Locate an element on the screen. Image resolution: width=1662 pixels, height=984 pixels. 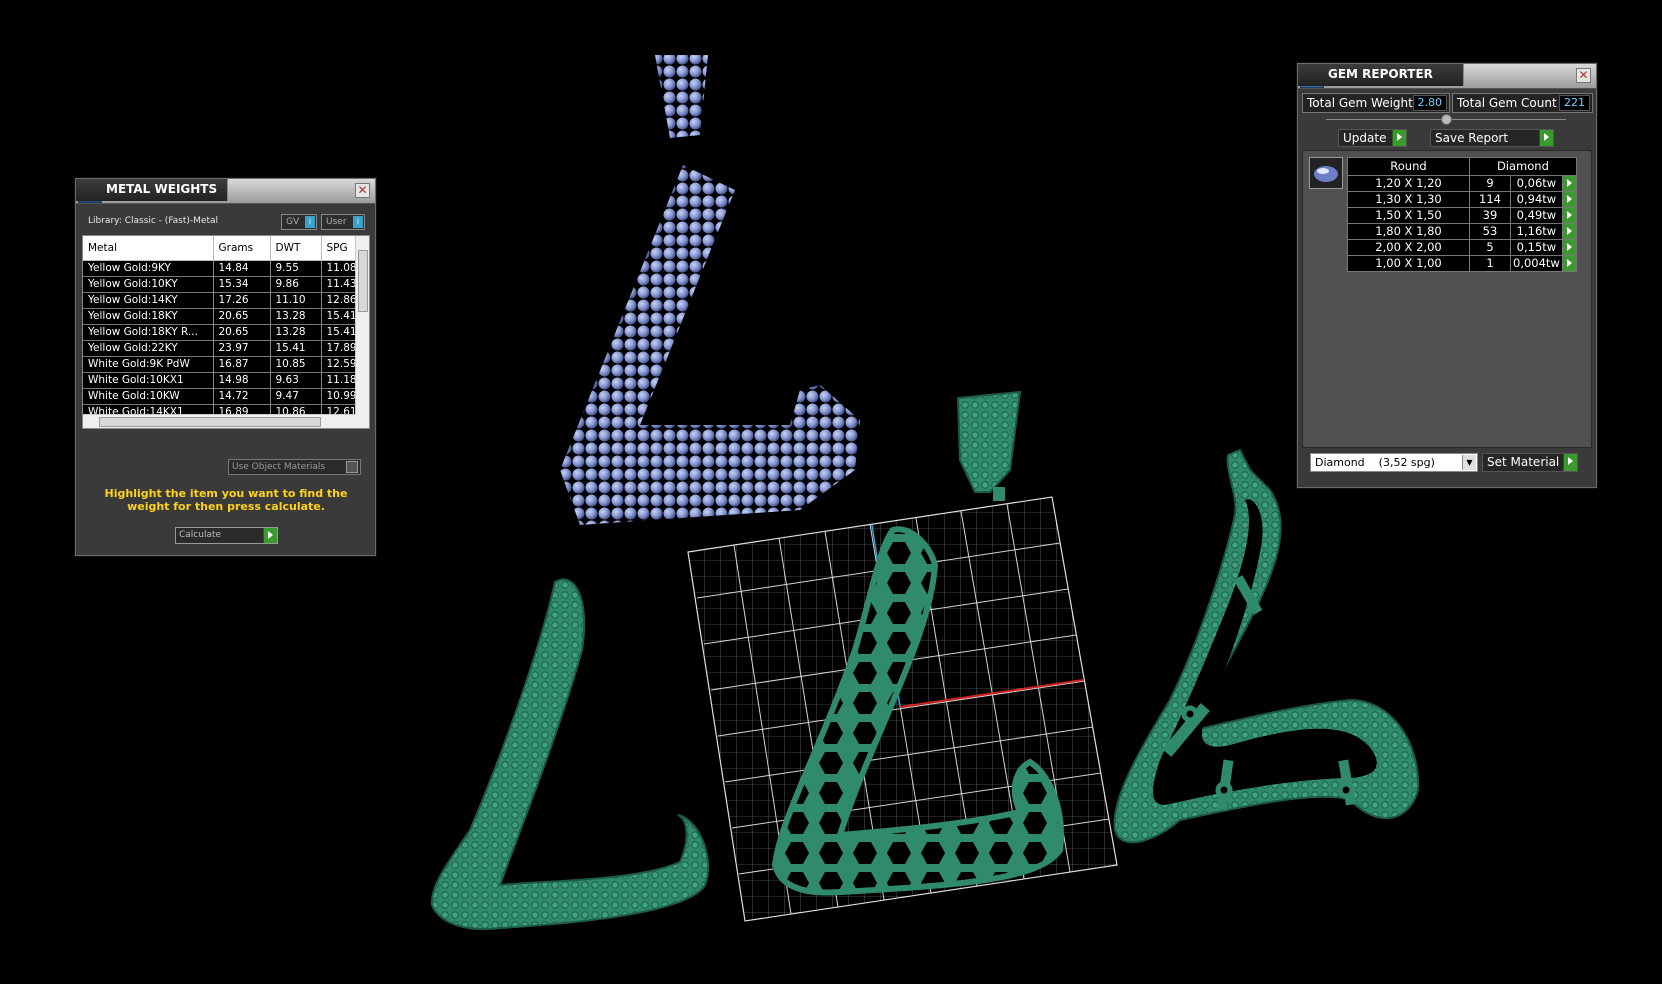
dwt-cell: 9.63 is located at coordinates (296, 380).